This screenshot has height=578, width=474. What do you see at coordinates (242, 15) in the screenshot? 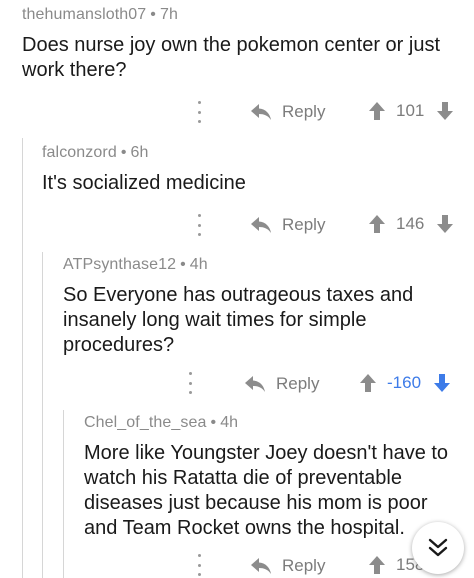
I see `comment-meta: thehumansloth07 • 7h` at bounding box center [242, 15].